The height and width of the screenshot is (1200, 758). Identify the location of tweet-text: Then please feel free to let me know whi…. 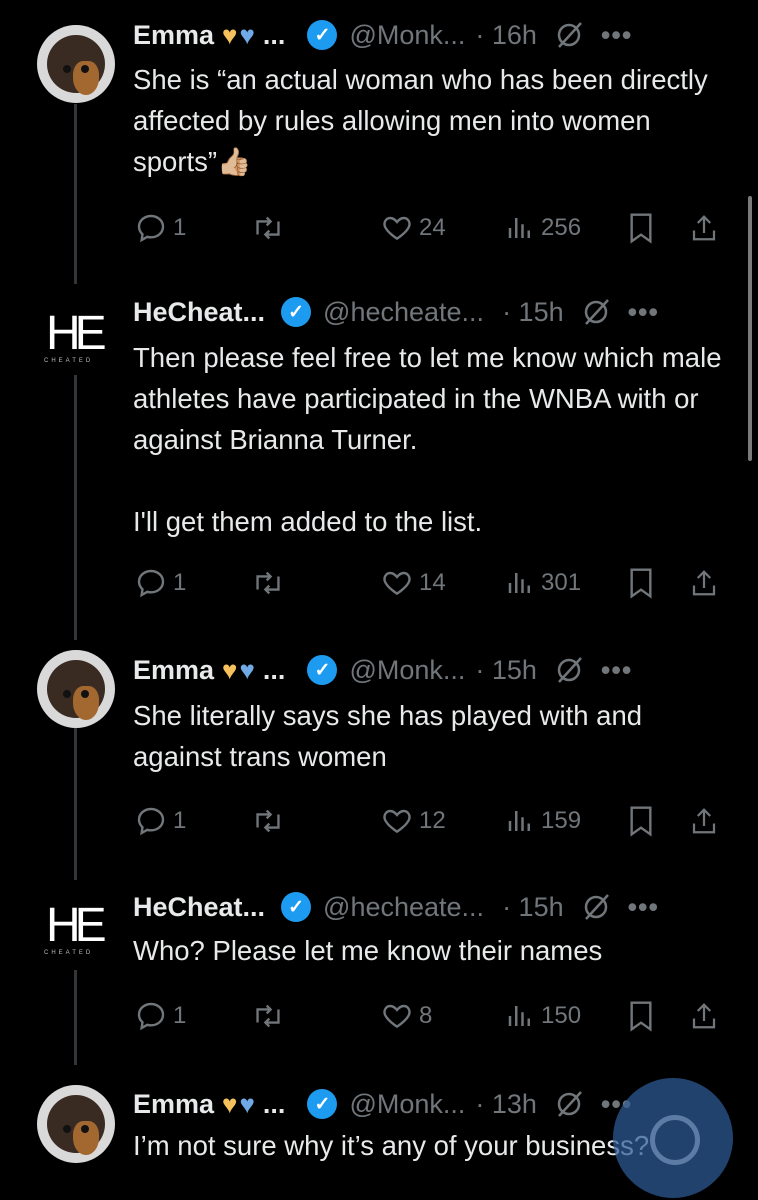
(433, 439).